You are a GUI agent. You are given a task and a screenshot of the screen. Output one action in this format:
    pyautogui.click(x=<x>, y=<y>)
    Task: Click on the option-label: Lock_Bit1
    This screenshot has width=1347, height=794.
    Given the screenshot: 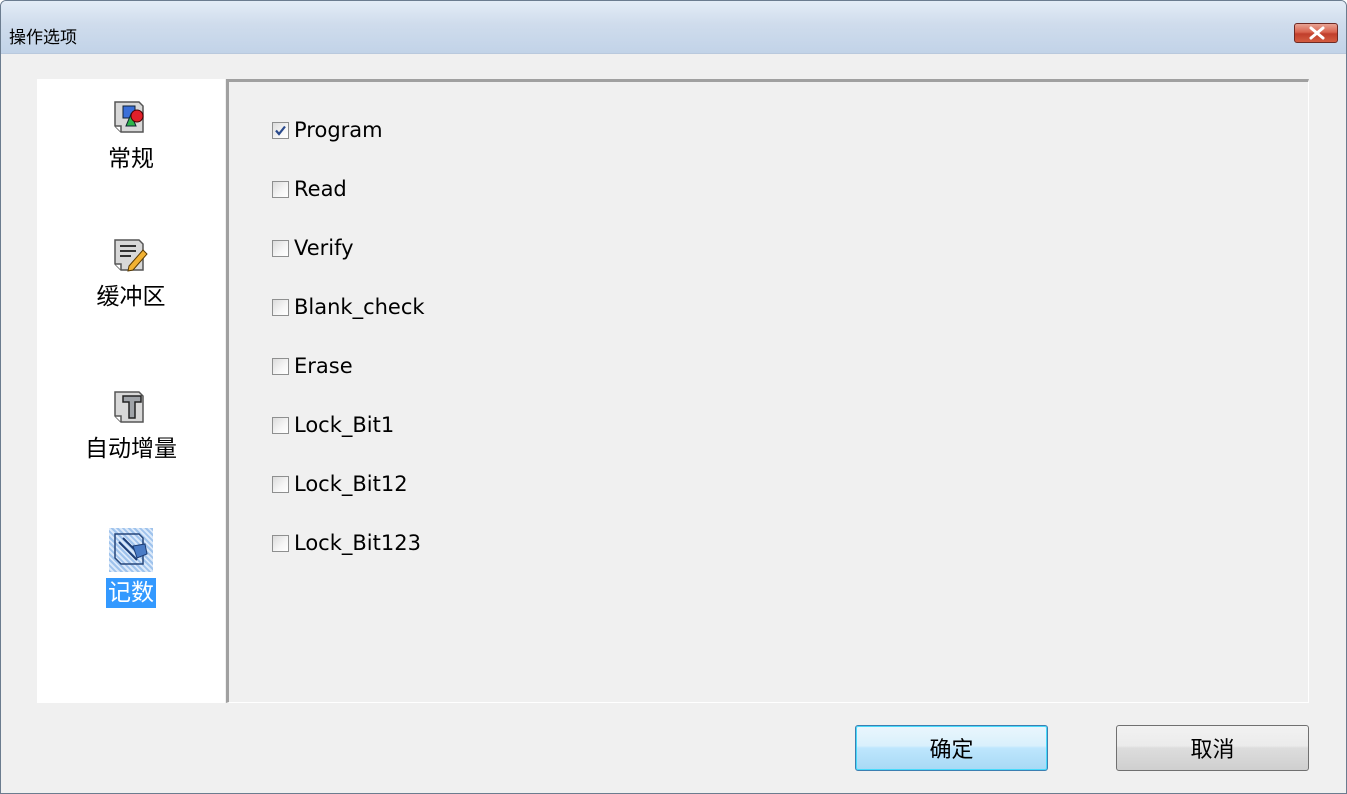 What is the action you would take?
    pyautogui.click(x=344, y=425)
    